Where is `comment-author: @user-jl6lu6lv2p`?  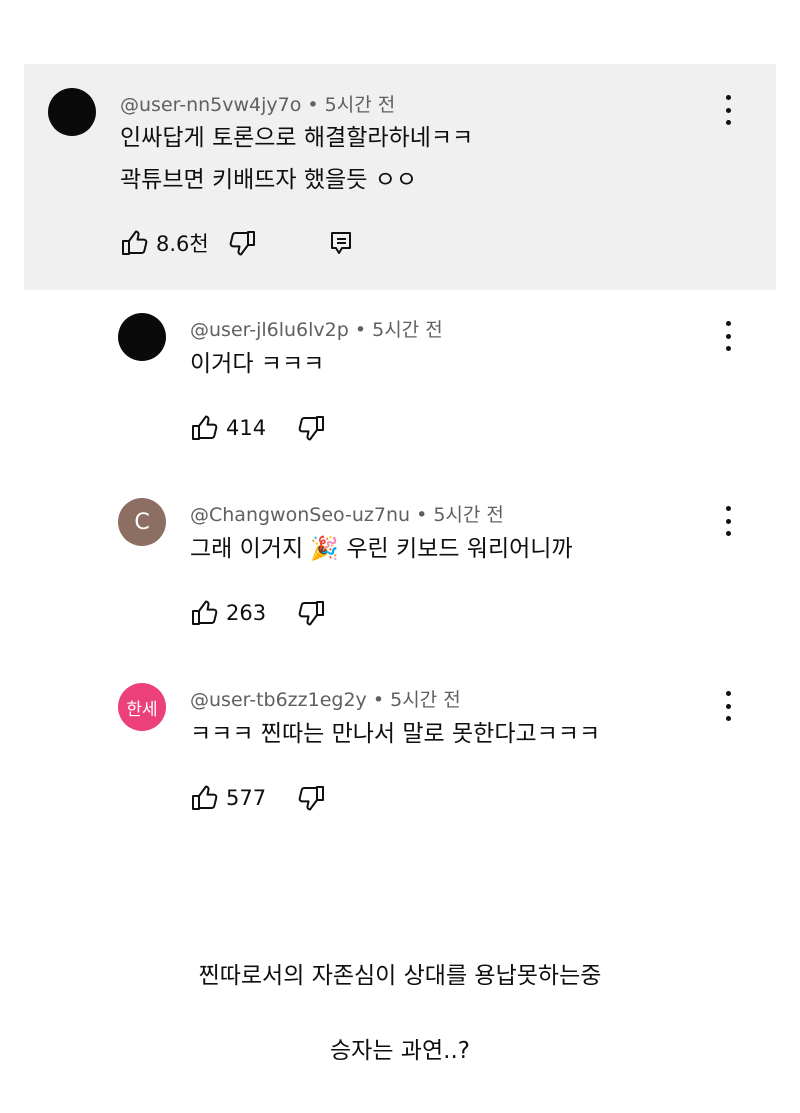
comment-author: @user-jl6lu6lv2p is located at coordinates (269, 330).